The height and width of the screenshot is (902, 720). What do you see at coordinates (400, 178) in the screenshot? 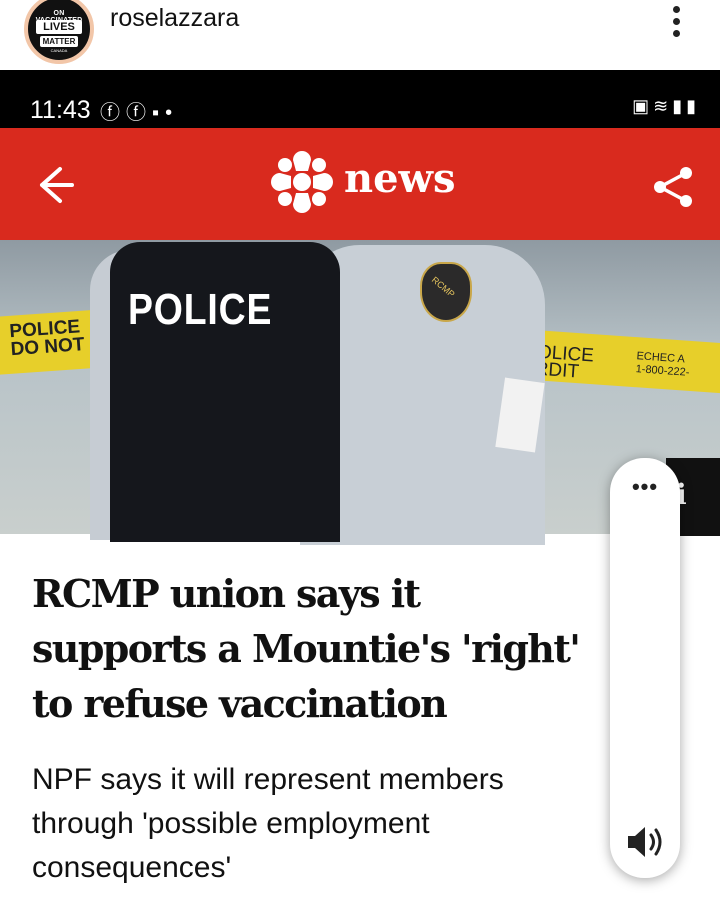
I see `news-brand-text: news` at bounding box center [400, 178].